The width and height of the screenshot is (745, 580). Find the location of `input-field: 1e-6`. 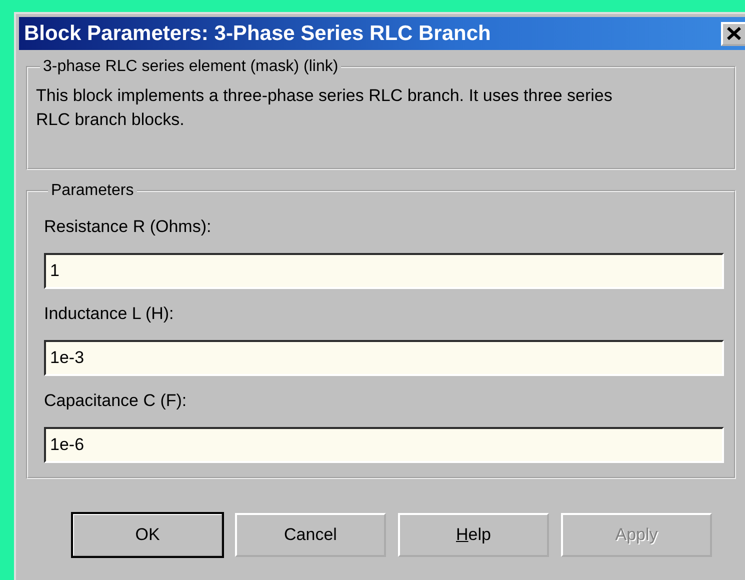

input-field: 1e-6 is located at coordinates (384, 445).